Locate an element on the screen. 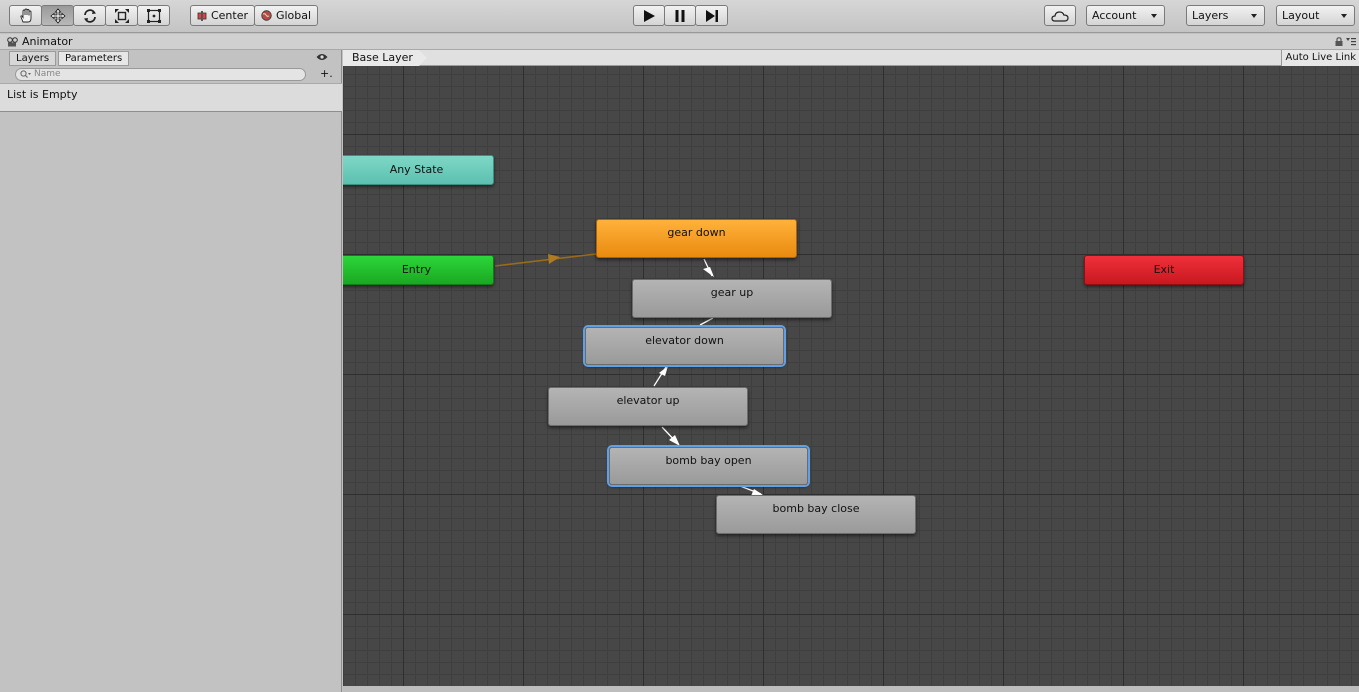 The image size is (1359, 692). search-icon is located at coordinates (25, 74).